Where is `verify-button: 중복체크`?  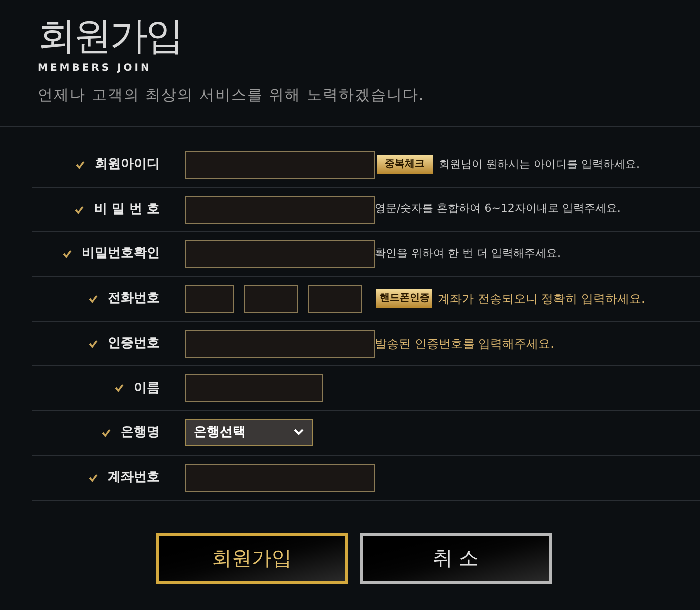
verify-button: 중복체크 is located at coordinates (405, 164).